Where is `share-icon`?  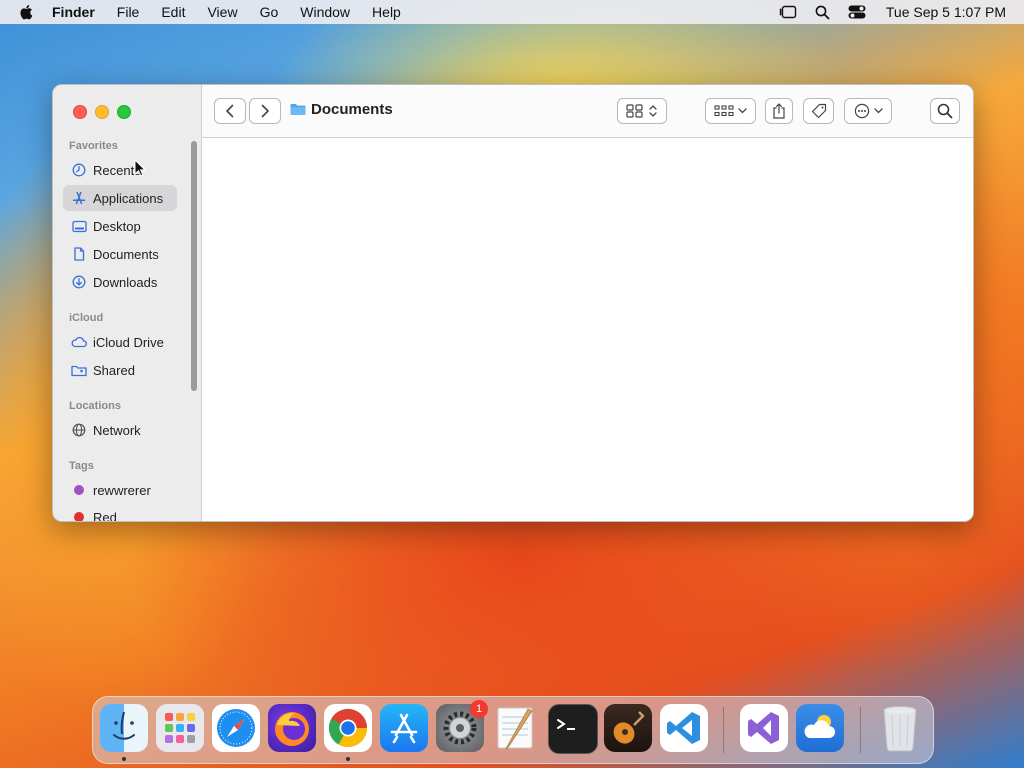 share-icon is located at coordinates (779, 111).